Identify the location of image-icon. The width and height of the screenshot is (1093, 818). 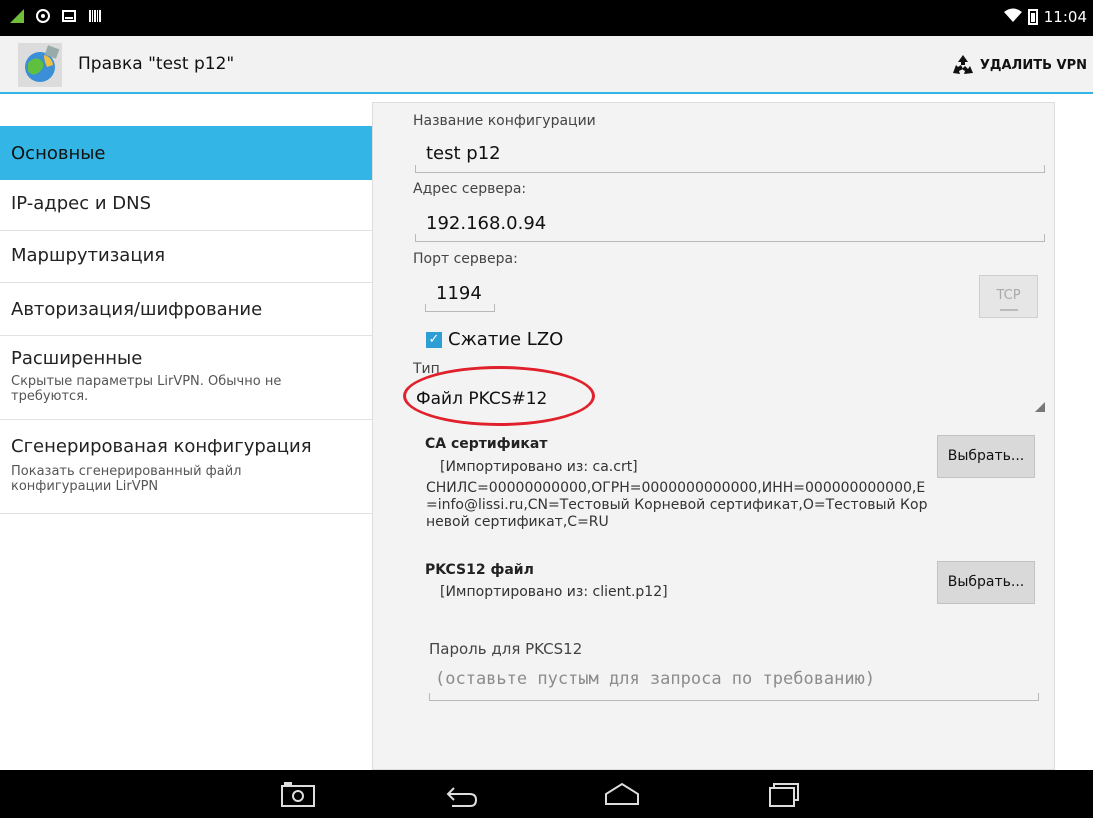
(69, 15).